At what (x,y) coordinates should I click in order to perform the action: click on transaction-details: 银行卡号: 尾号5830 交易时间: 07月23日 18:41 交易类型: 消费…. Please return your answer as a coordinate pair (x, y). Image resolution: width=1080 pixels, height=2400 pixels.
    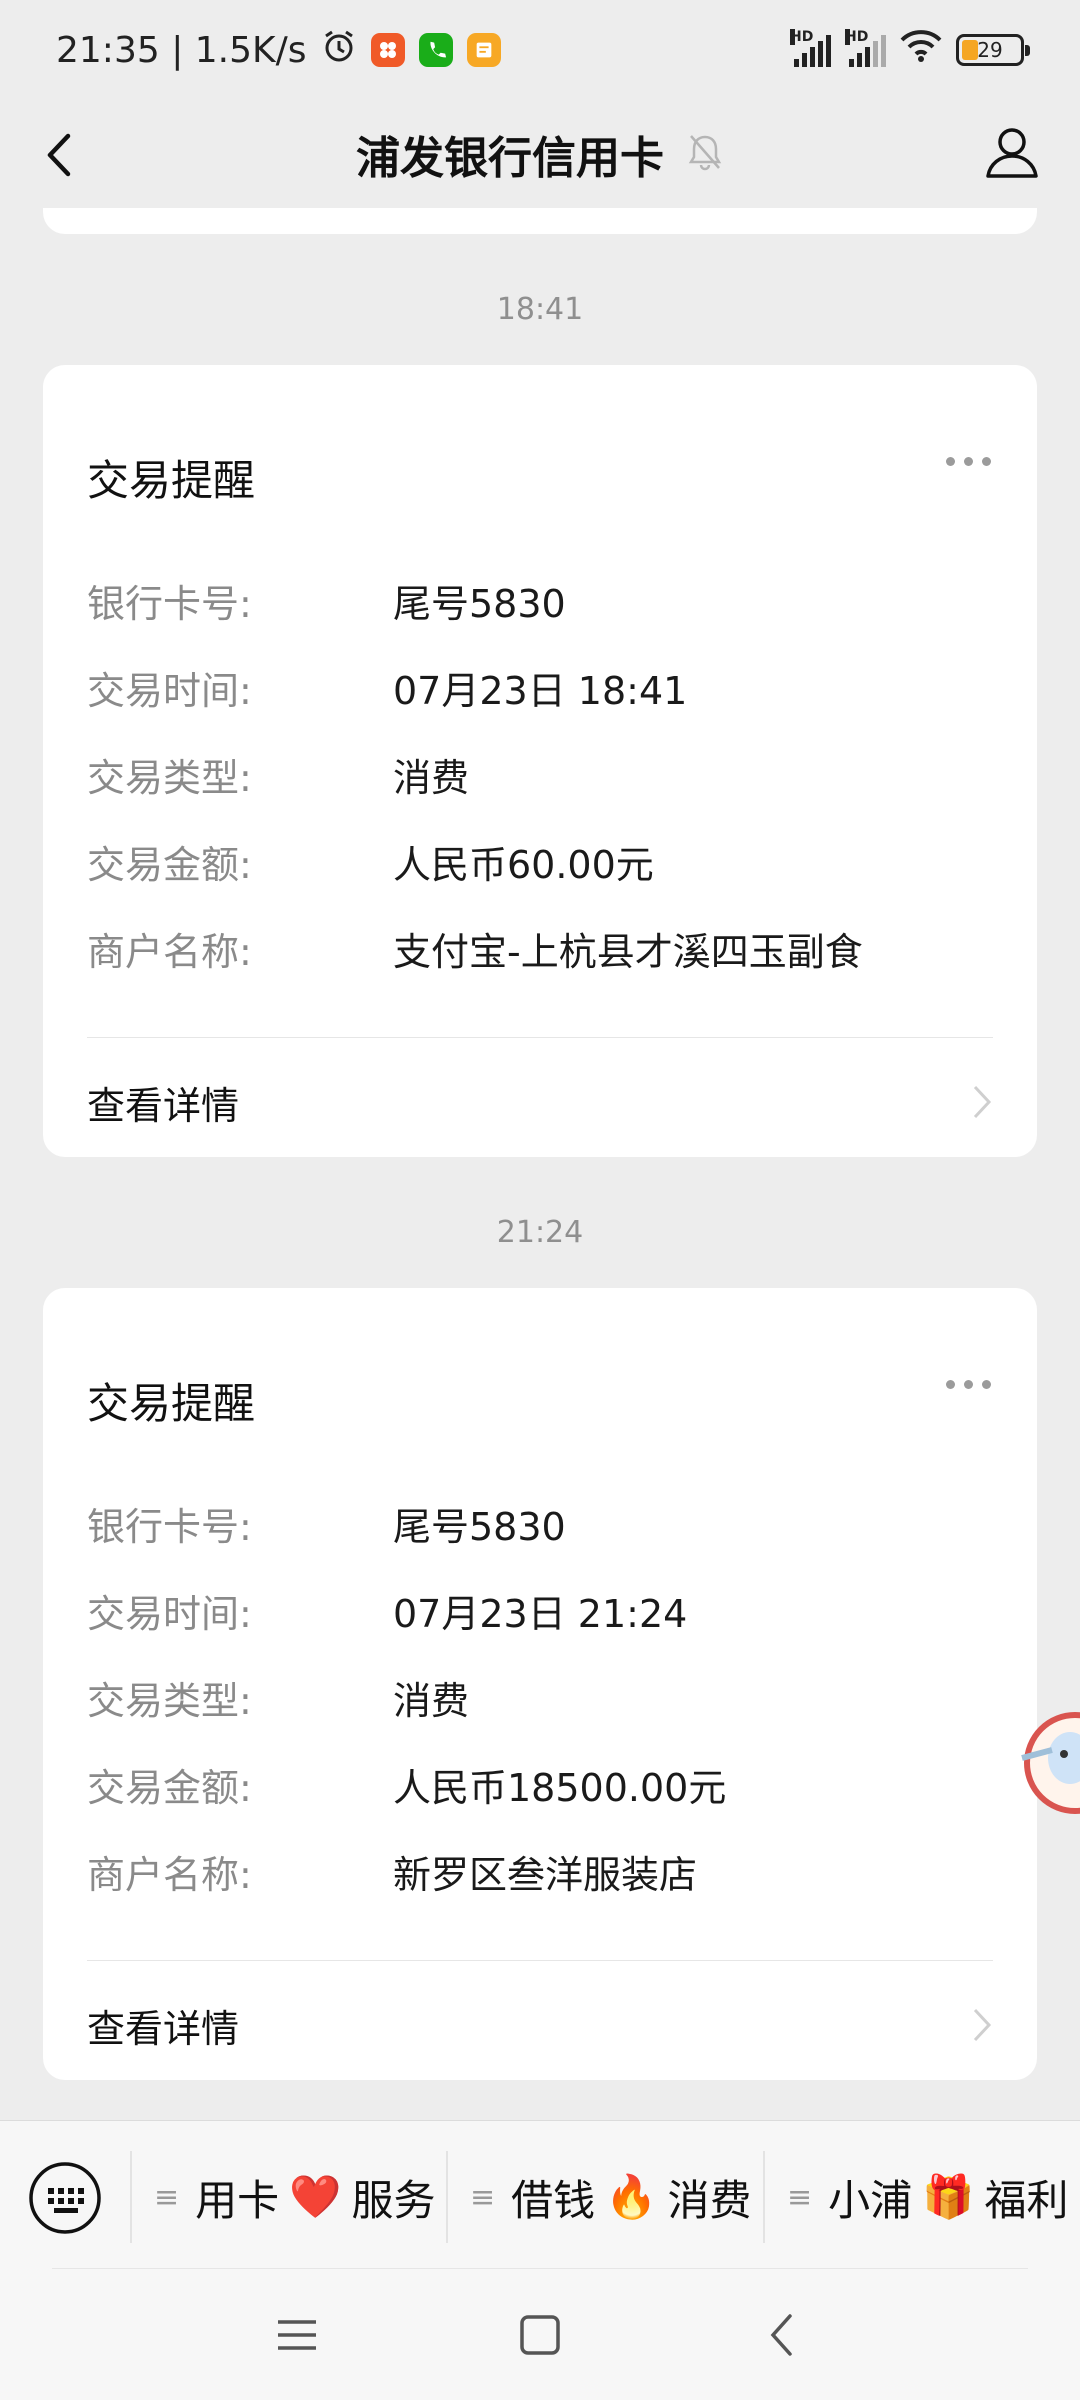
    Looking at the image, I should click on (475, 790).